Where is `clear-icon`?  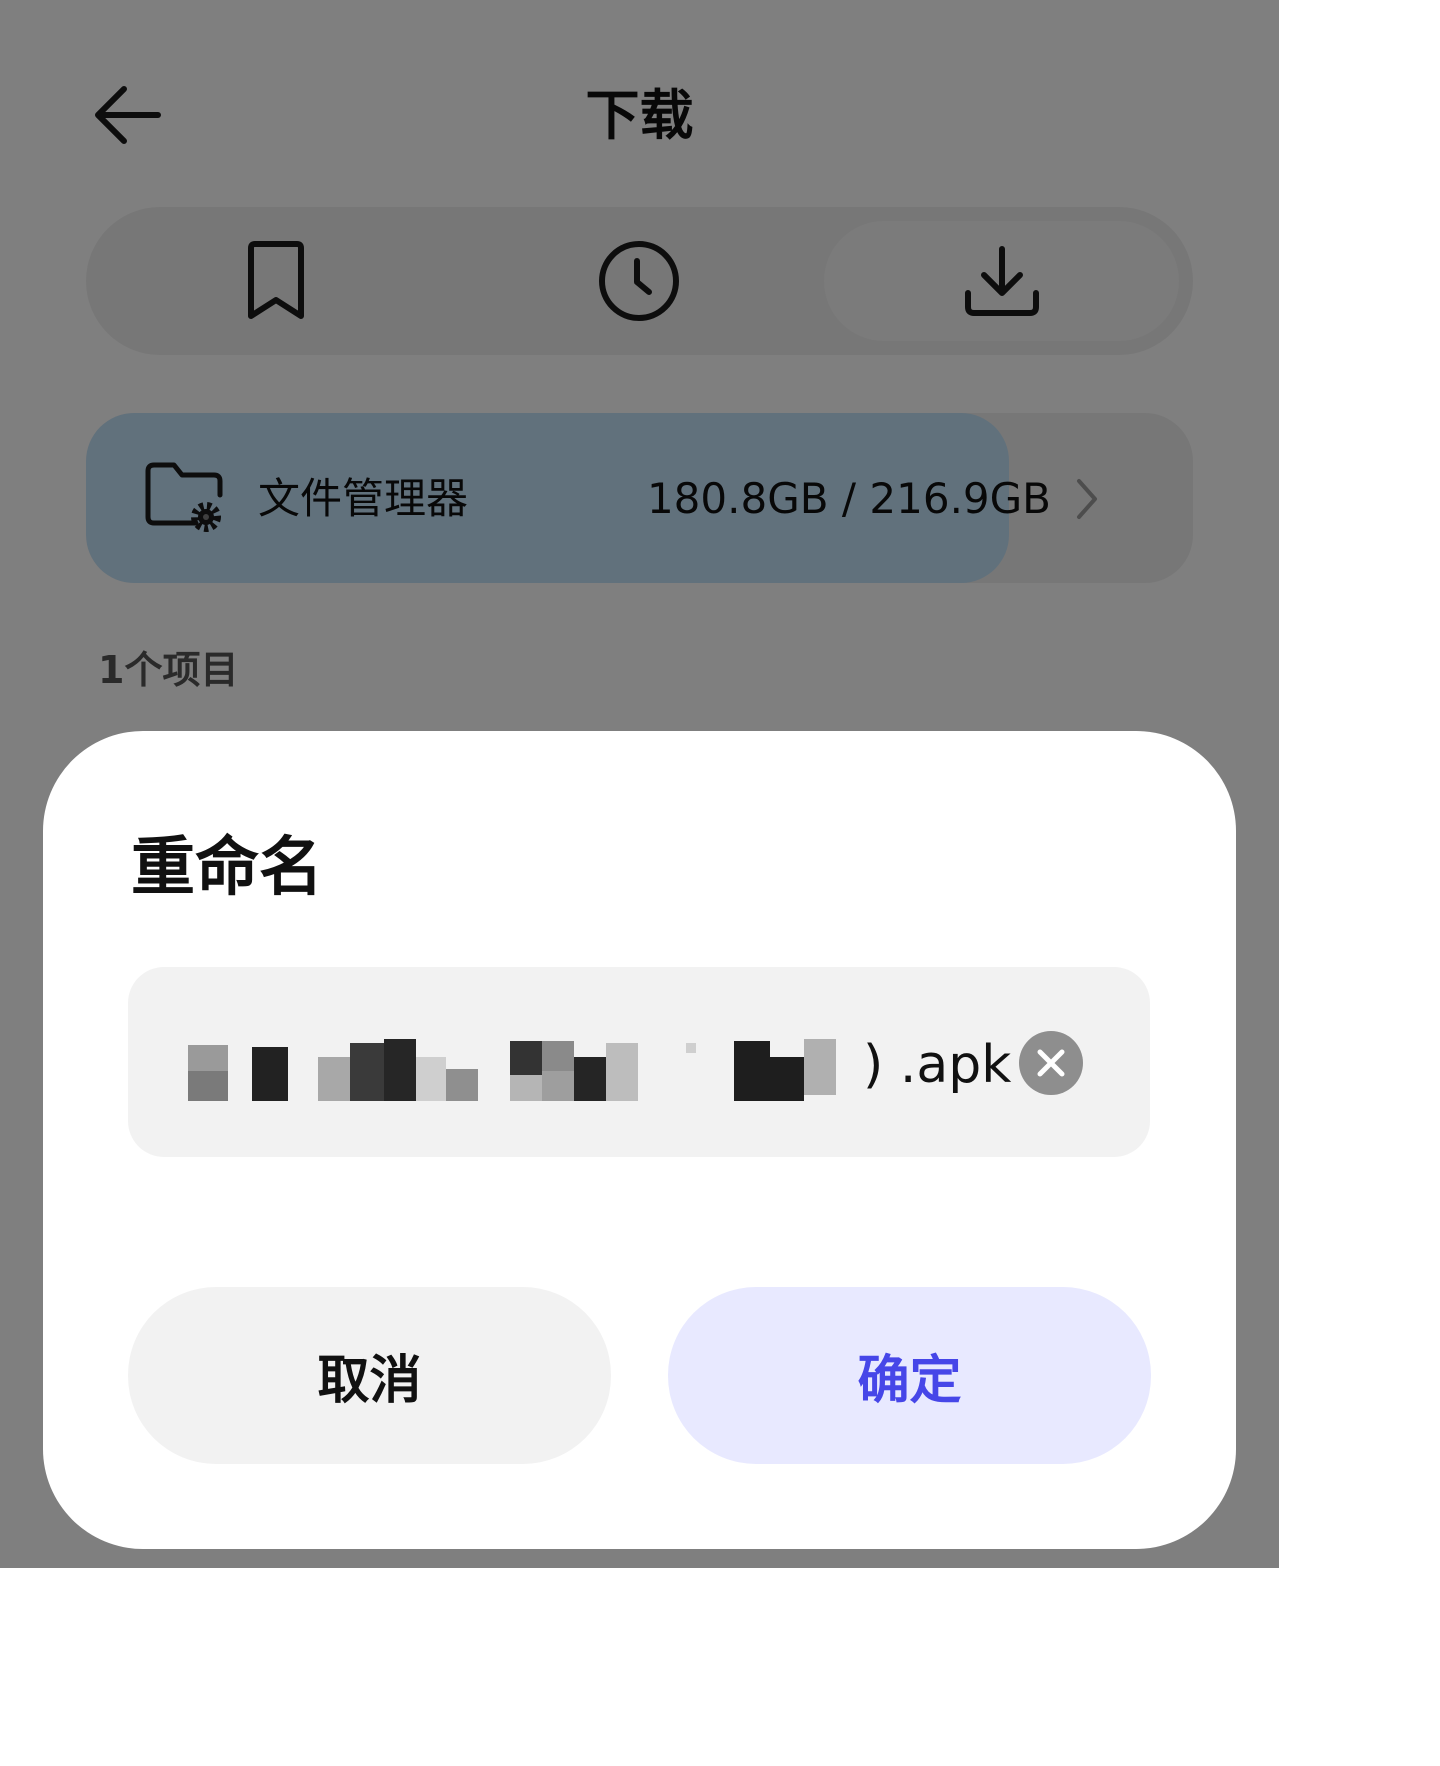 clear-icon is located at coordinates (1051, 1063).